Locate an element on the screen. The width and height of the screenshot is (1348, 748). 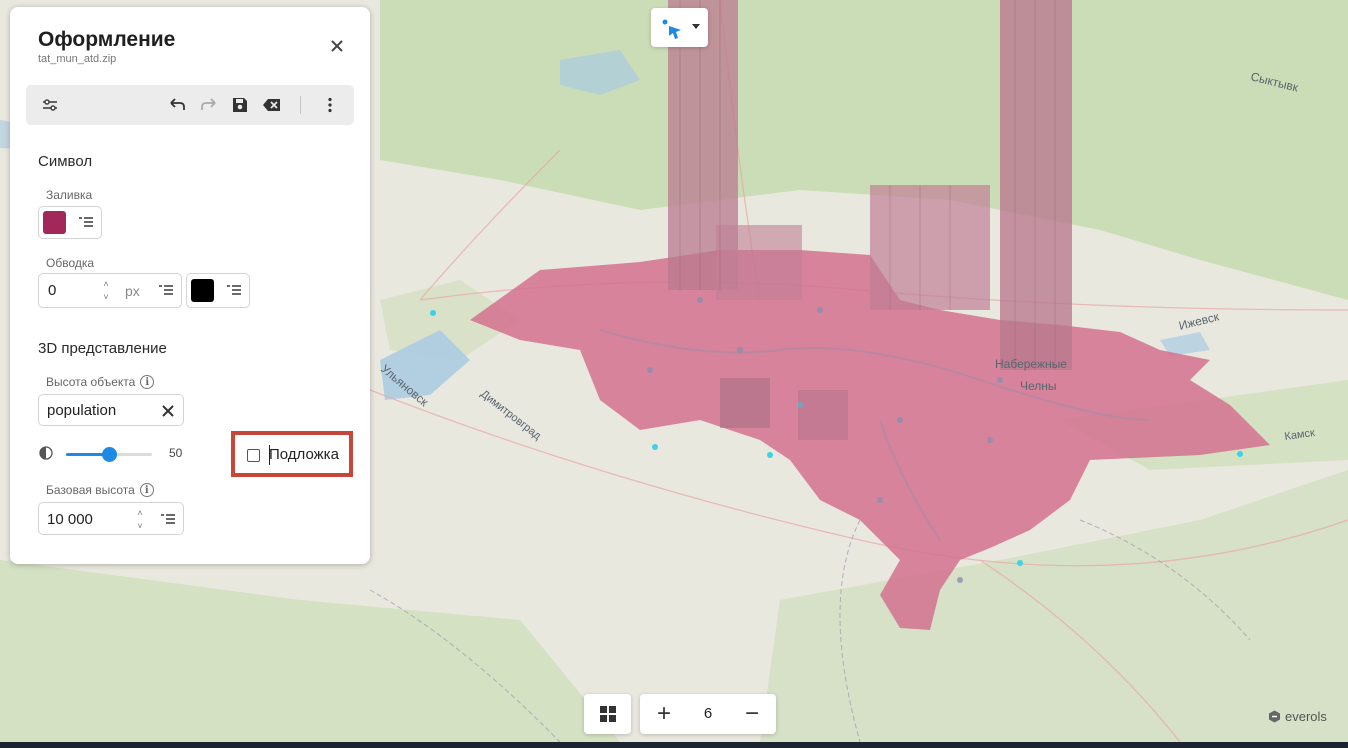
base-height-field: 10 000 ˄ ˅ is located at coordinates (111, 518).